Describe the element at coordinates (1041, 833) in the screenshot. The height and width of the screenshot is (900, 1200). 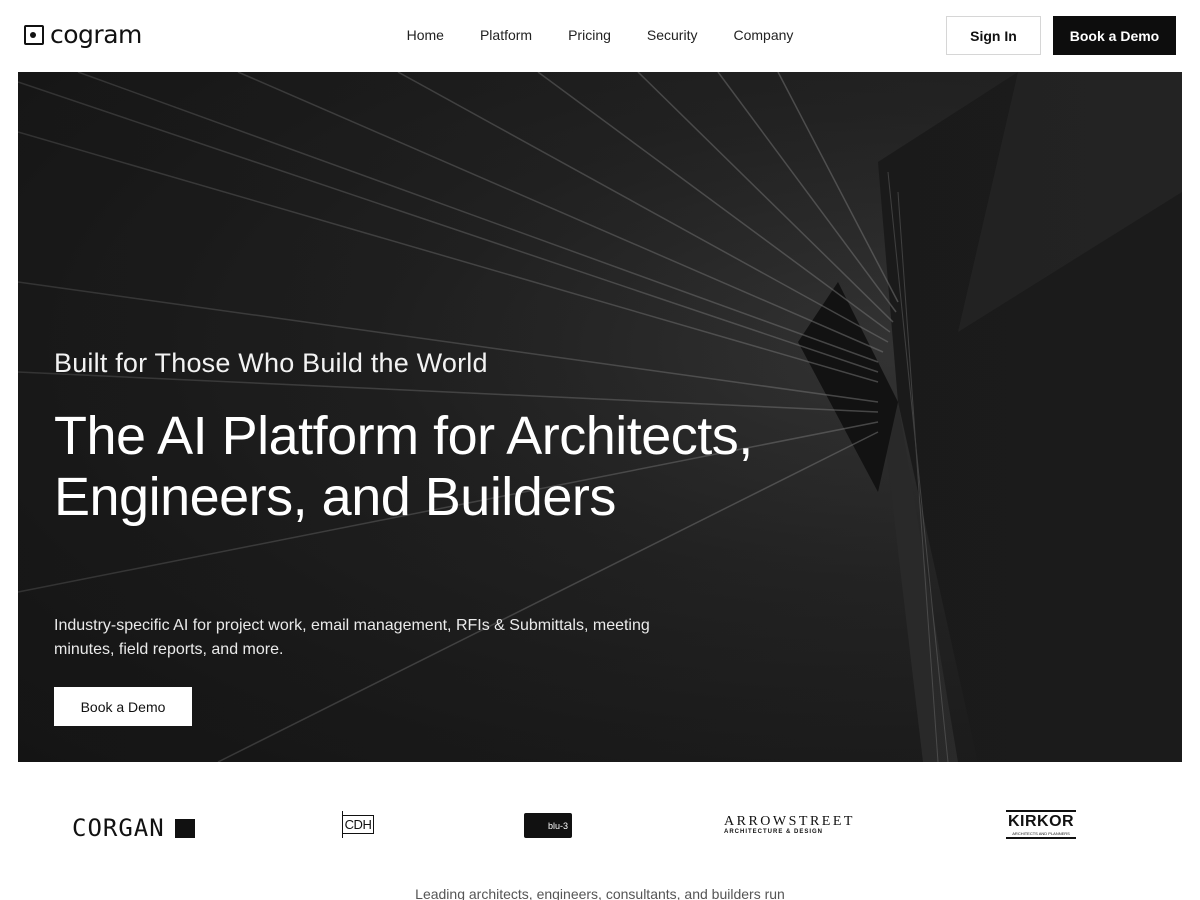
I see `kirkor-logo-subtext: ARCHITECTS AND PLANNERS` at that location.